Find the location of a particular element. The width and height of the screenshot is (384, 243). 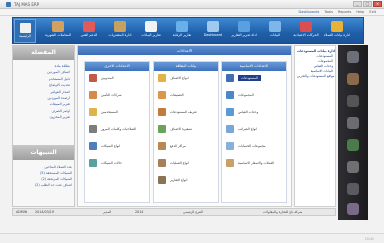

settings-item-label: حالات الشيكات is located at coordinates (111, 163).